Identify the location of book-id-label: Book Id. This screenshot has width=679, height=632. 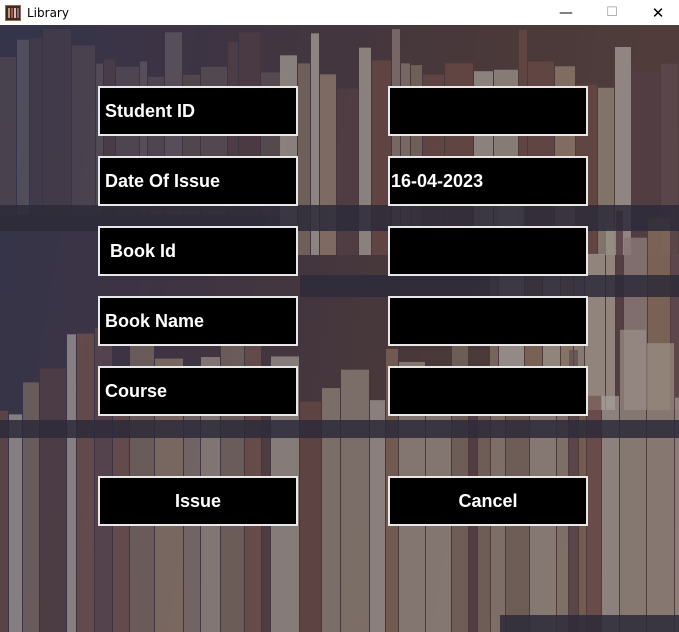
(198, 251).